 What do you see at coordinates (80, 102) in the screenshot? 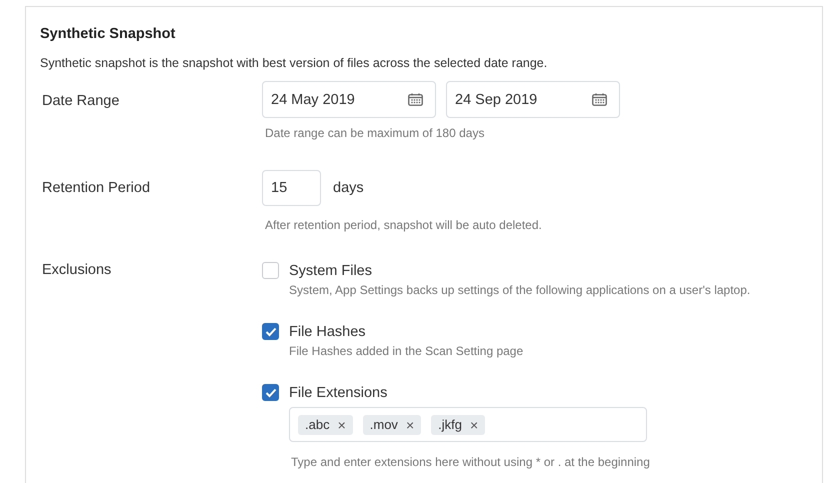
I see `field-label: Date Range` at bounding box center [80, 102].